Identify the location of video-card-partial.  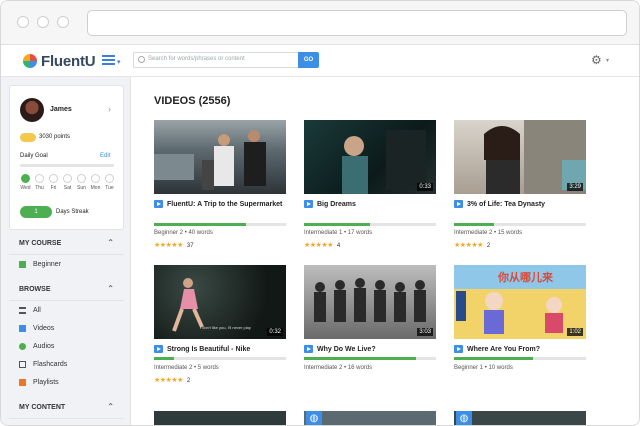
(220, 418).